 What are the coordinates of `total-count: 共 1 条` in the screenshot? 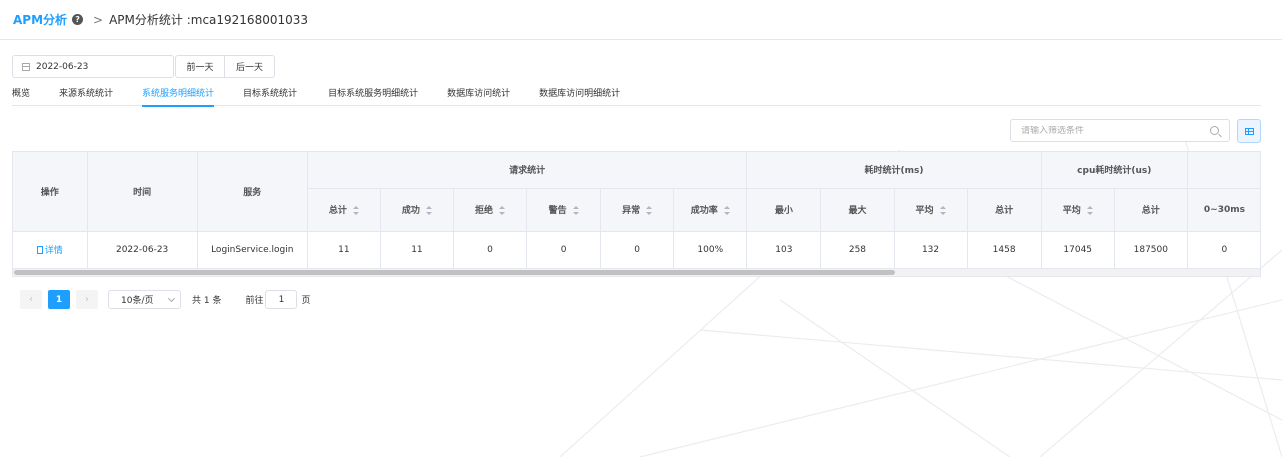 It's located at (207, 301).